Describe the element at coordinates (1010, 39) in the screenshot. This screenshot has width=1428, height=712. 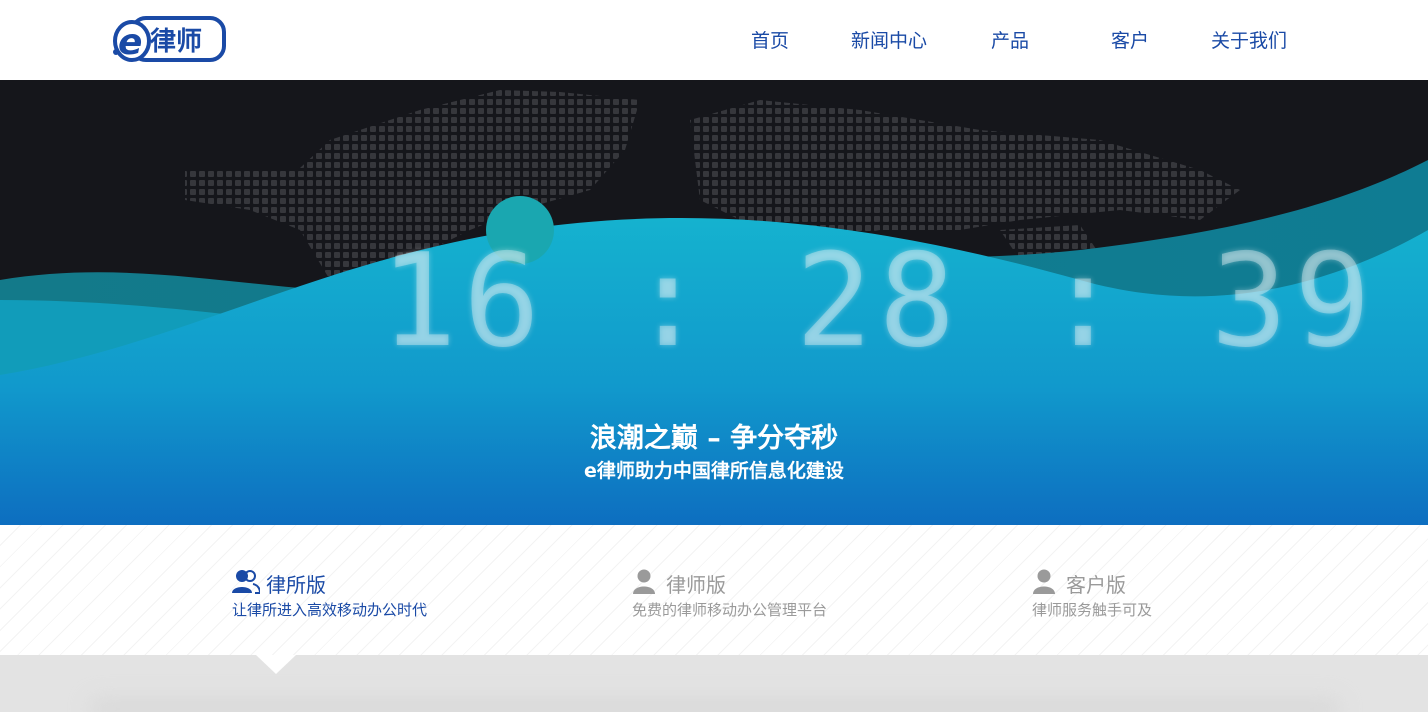
I see `nav-products: 产品` at that location.